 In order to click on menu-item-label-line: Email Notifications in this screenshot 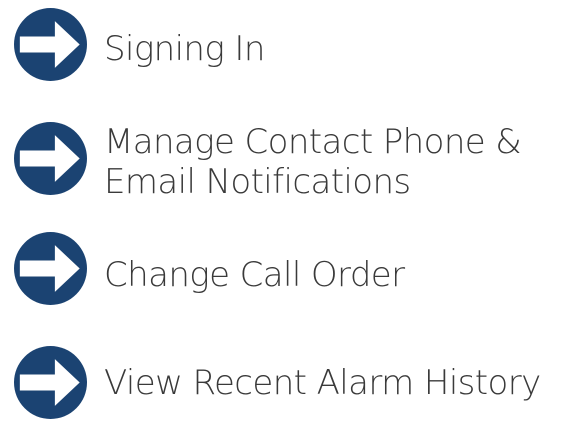, I will do `click(257, 182)`.